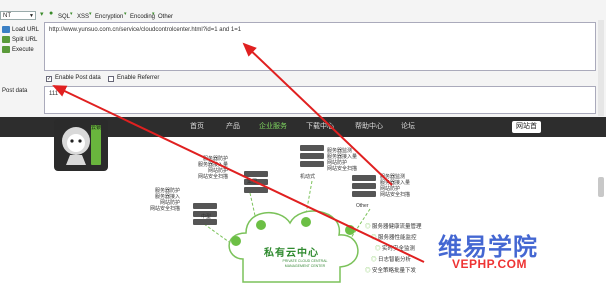  Describe the element at coordinates (369, 127) in the screenshot. I see `nav-item-help: 帮助中心` at that location.